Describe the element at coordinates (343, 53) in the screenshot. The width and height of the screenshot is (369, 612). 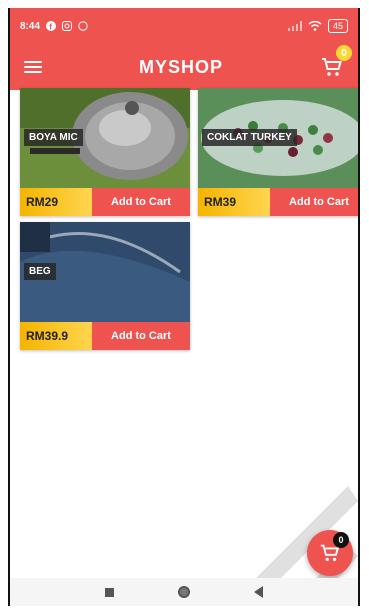
I see `cart-count-badge: 0` at that location.